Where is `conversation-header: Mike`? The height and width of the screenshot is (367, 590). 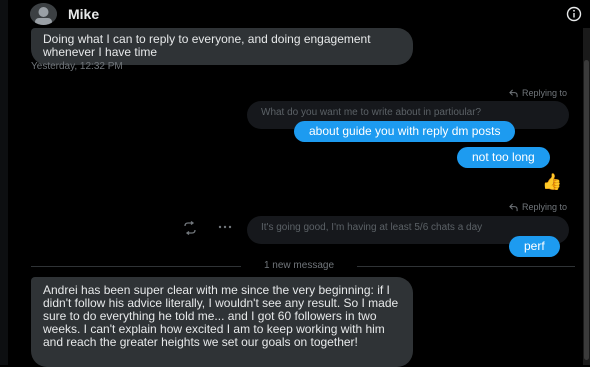 conversation-header: Mike is located at coordinates (295, 14).